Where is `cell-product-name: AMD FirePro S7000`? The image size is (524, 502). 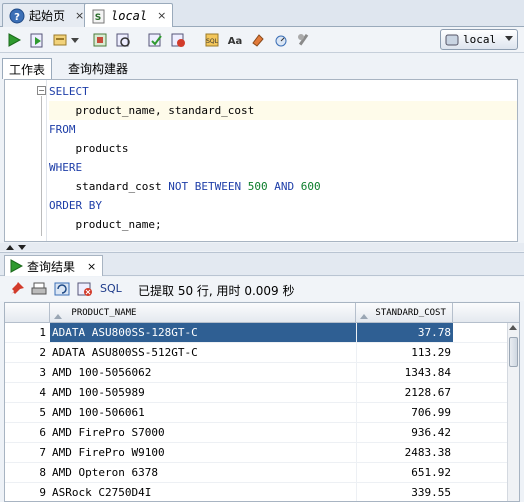 cell-product-name: AMD FirePro S7000 is located at coordinates (203, 432).